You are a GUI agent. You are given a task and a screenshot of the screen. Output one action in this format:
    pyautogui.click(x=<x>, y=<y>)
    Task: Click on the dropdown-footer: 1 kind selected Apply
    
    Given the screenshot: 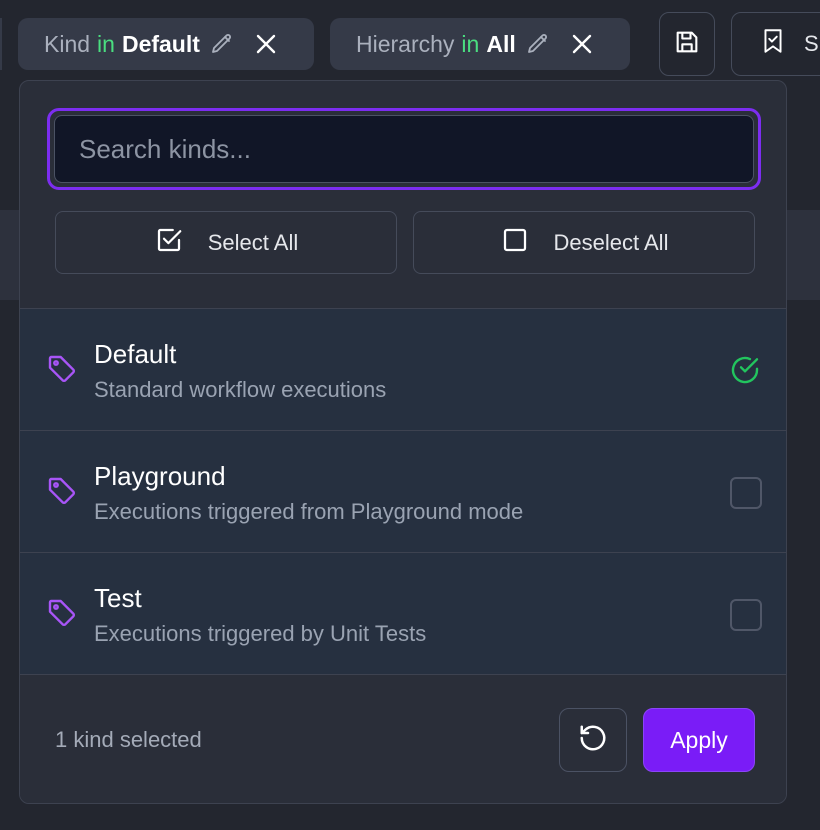 What is the action you would take?
    pyautogui.click(x=403, y=738)
    